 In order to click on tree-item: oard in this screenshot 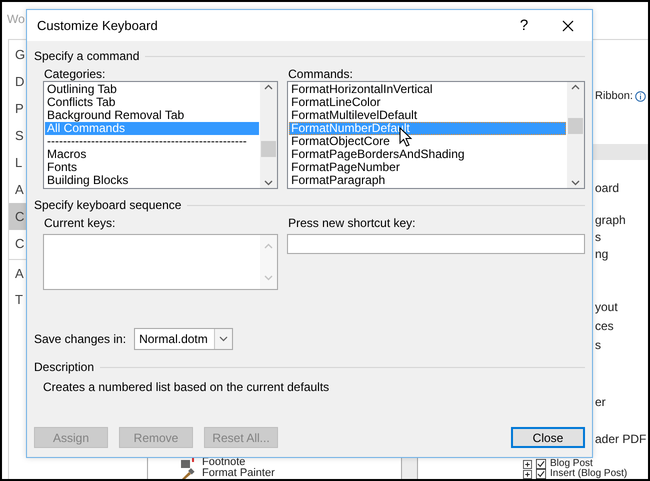, I will do `click(621, 188)`.